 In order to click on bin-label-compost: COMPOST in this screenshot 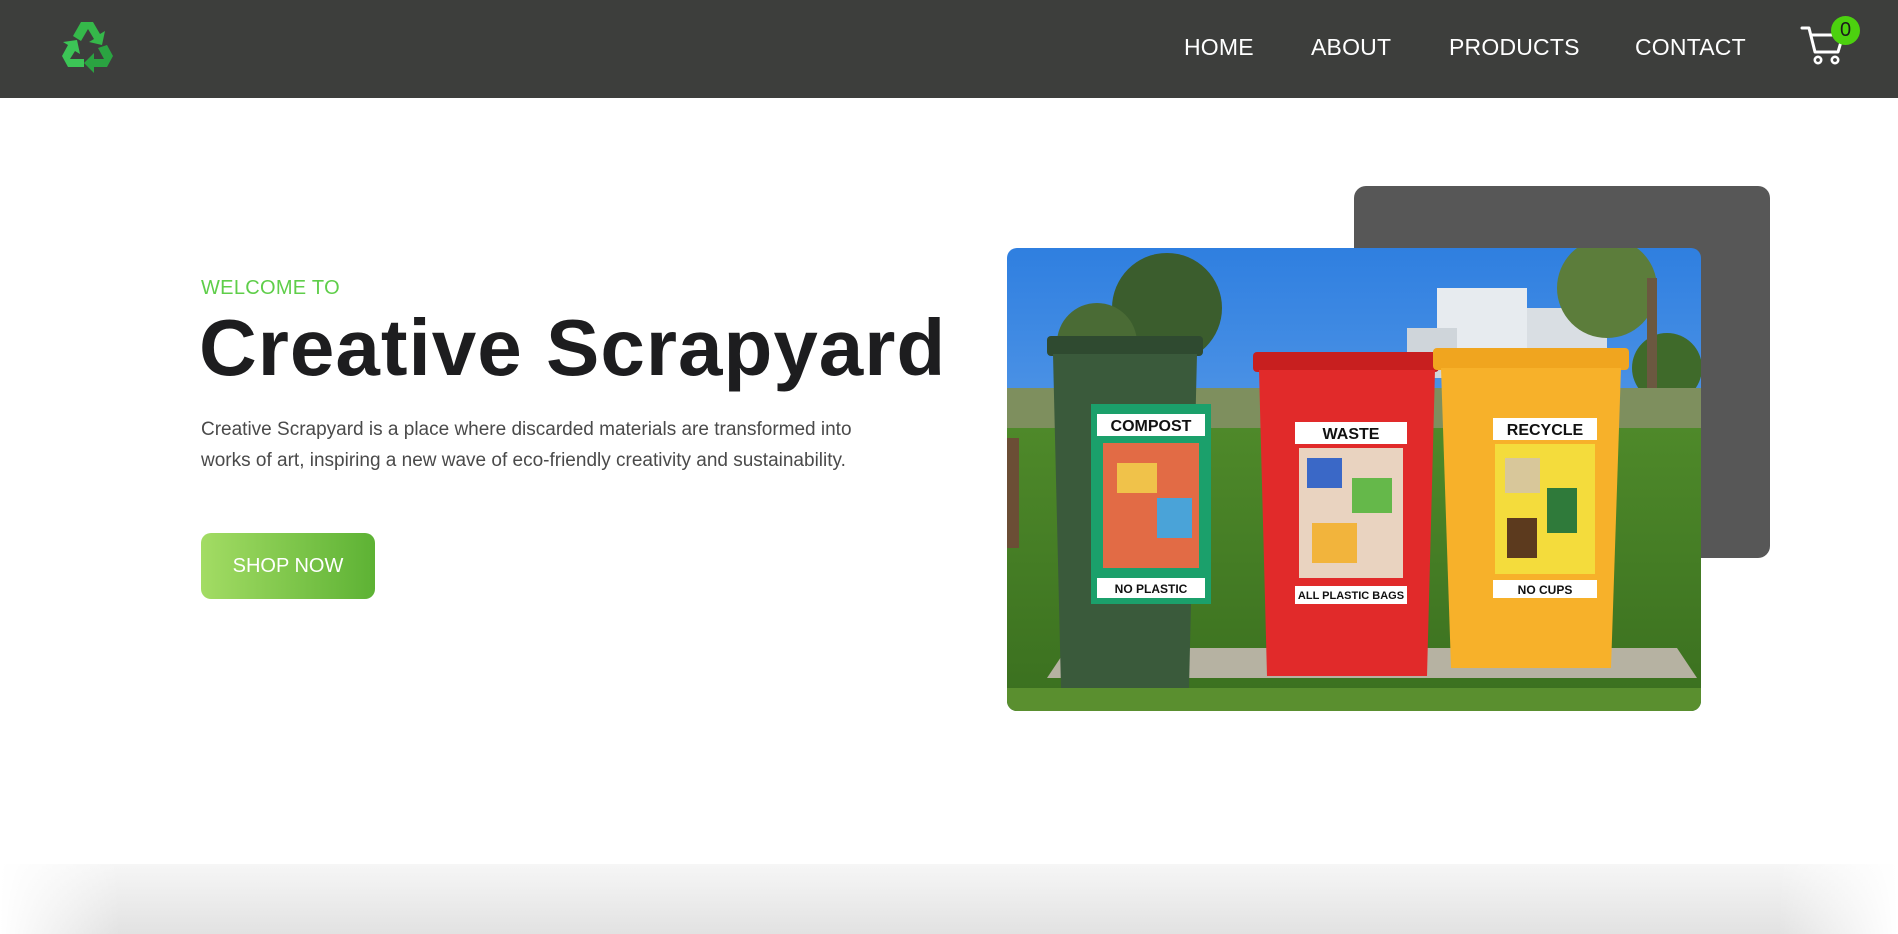, I will do `click(1151, 426)`.